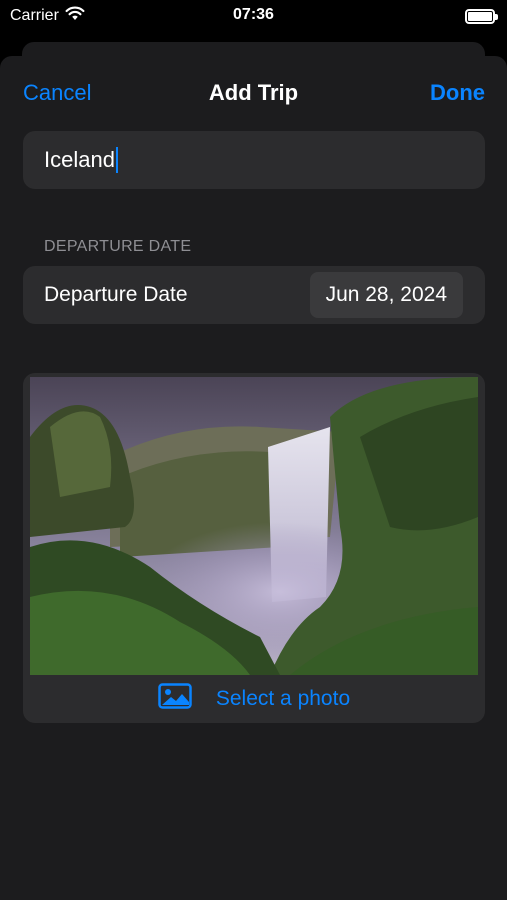  Describe the element at coordinates (116, 294) in the screenshot. I see `departure-date-label: Departure Date` at that location.